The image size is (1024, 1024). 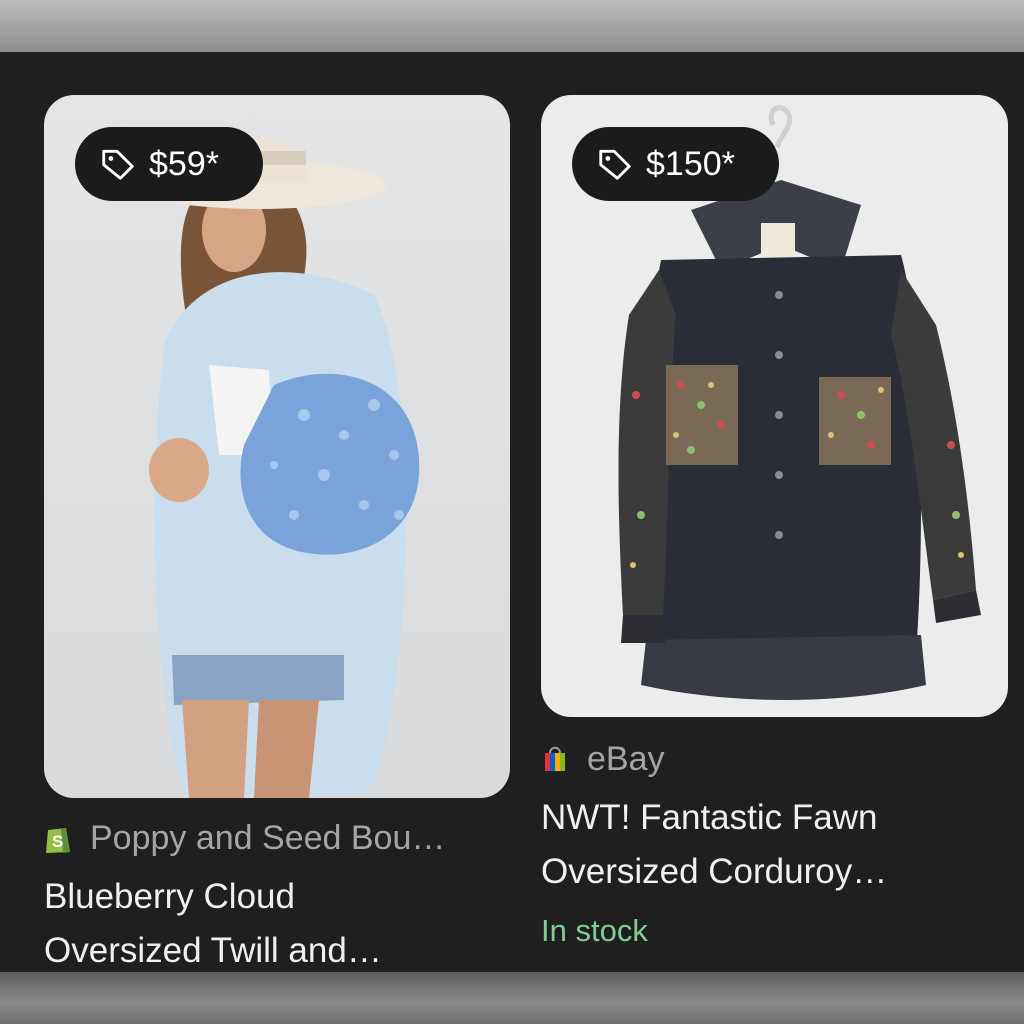 I want to click on price-value: $59*, so click(x=184, y=163).